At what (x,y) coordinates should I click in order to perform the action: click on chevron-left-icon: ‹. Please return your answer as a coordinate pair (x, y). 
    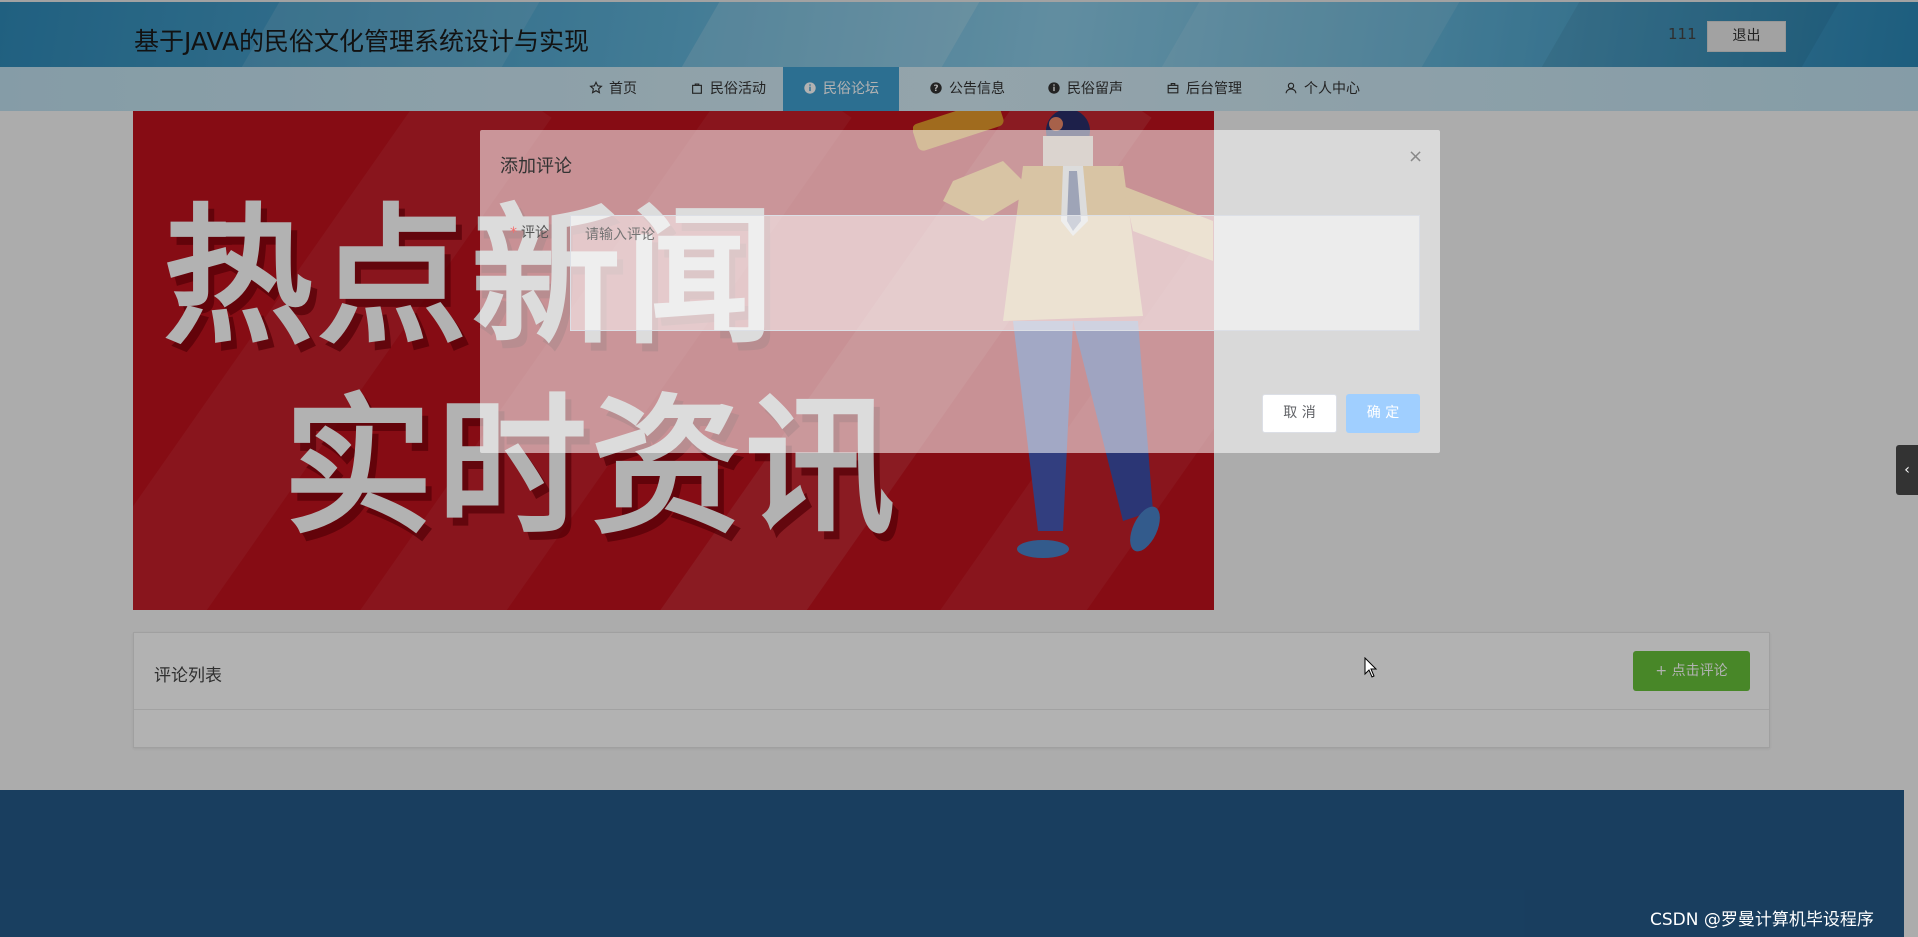
    Looking at the image, I should click on (1907, 470).